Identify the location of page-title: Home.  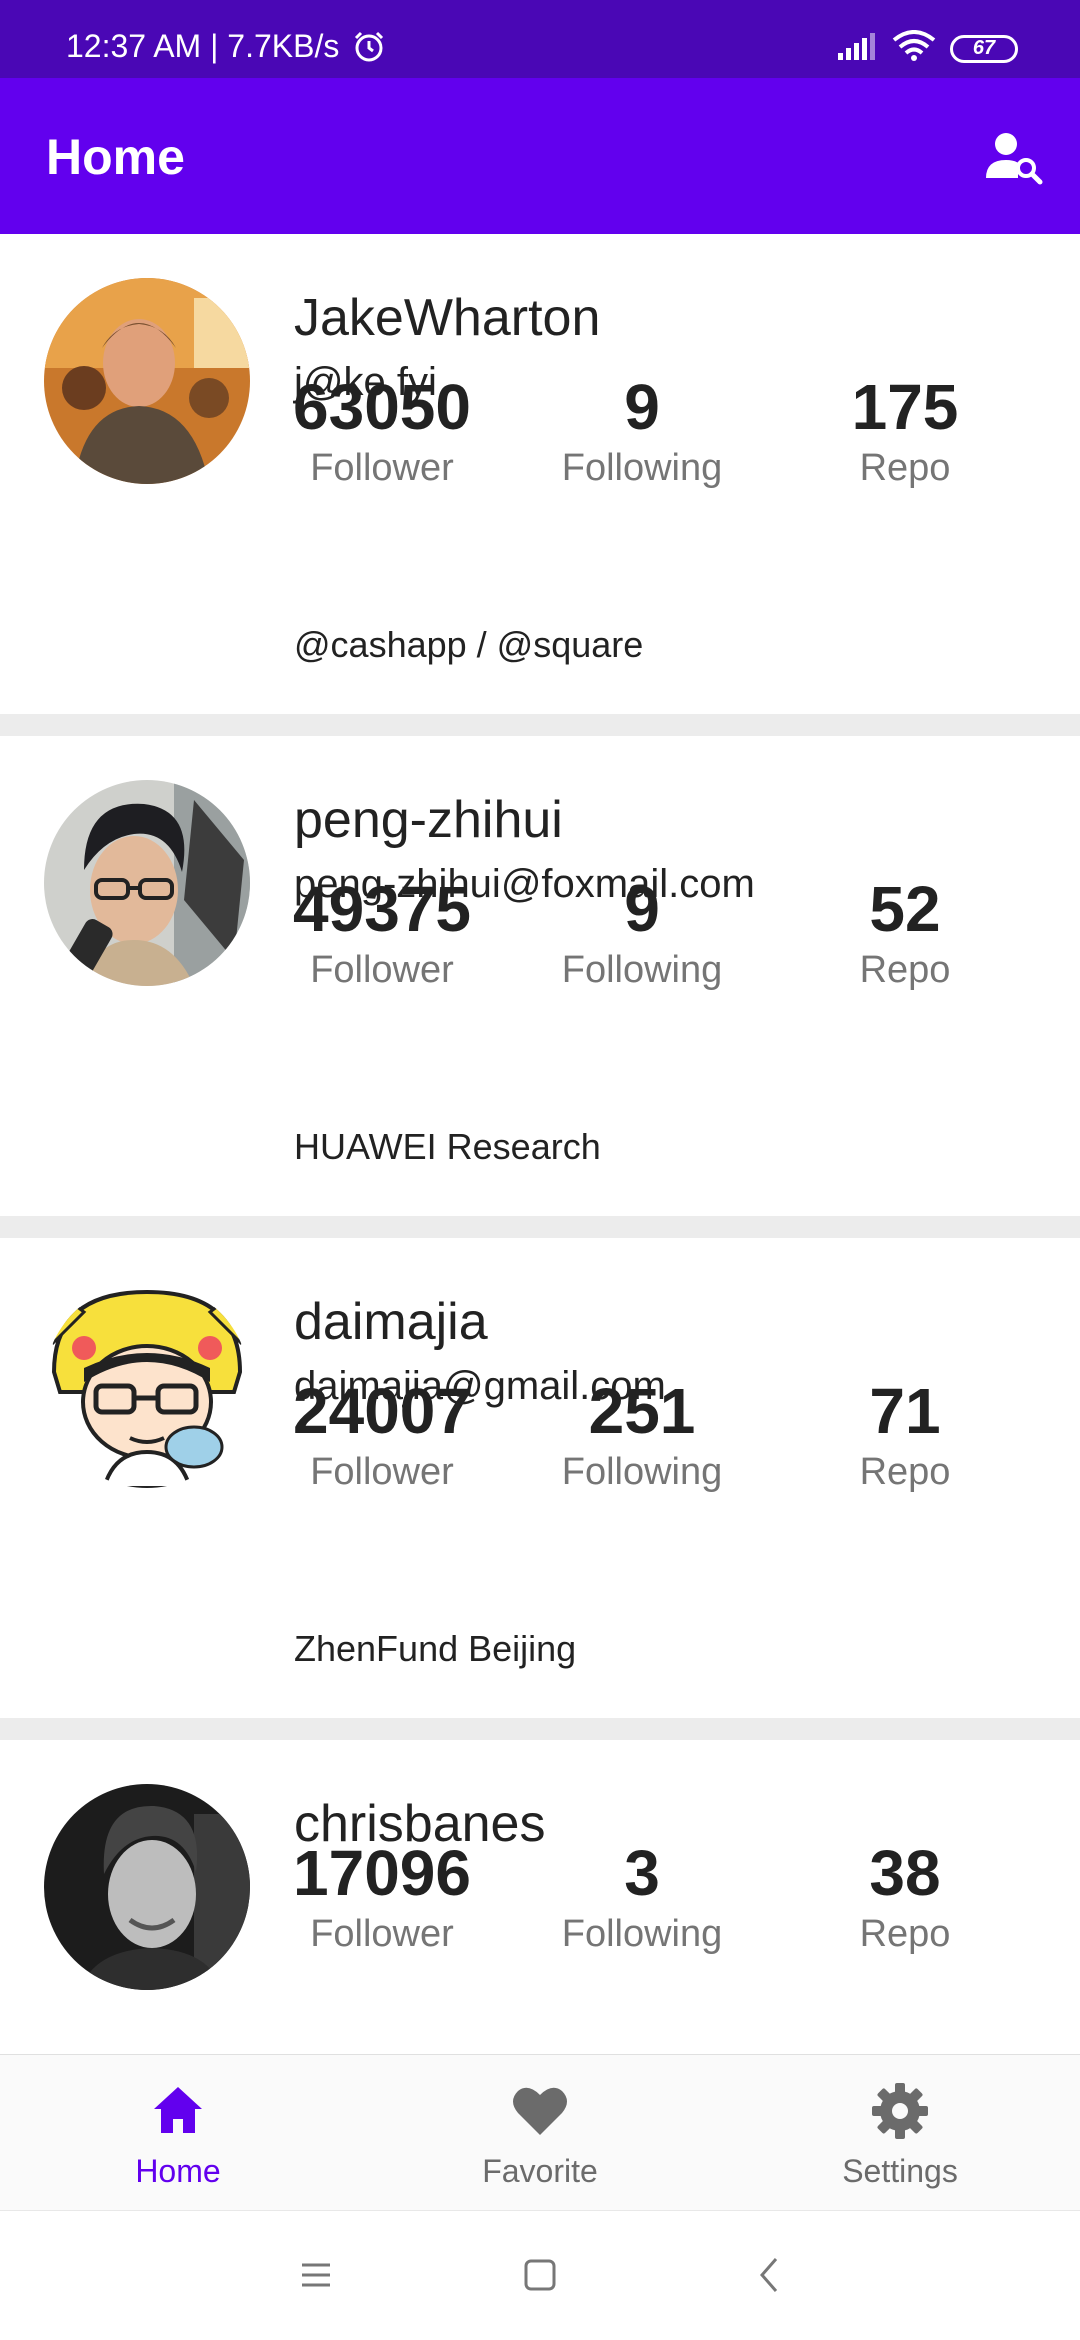
(115, 157).